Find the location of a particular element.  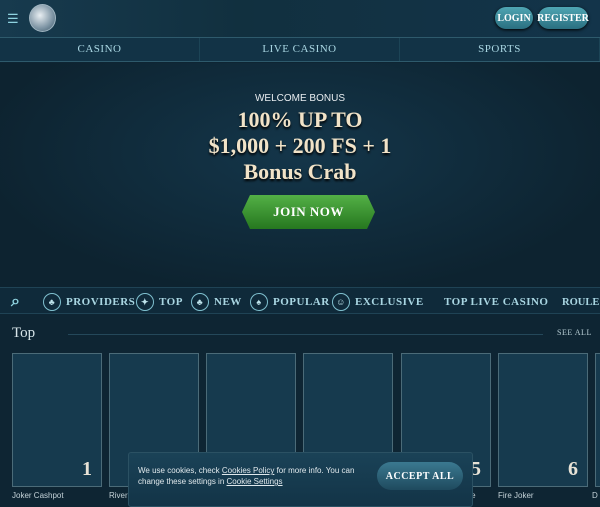

main-nav: CASINO LIVE CASINO SPORTS is located at coordinates (300, 49).